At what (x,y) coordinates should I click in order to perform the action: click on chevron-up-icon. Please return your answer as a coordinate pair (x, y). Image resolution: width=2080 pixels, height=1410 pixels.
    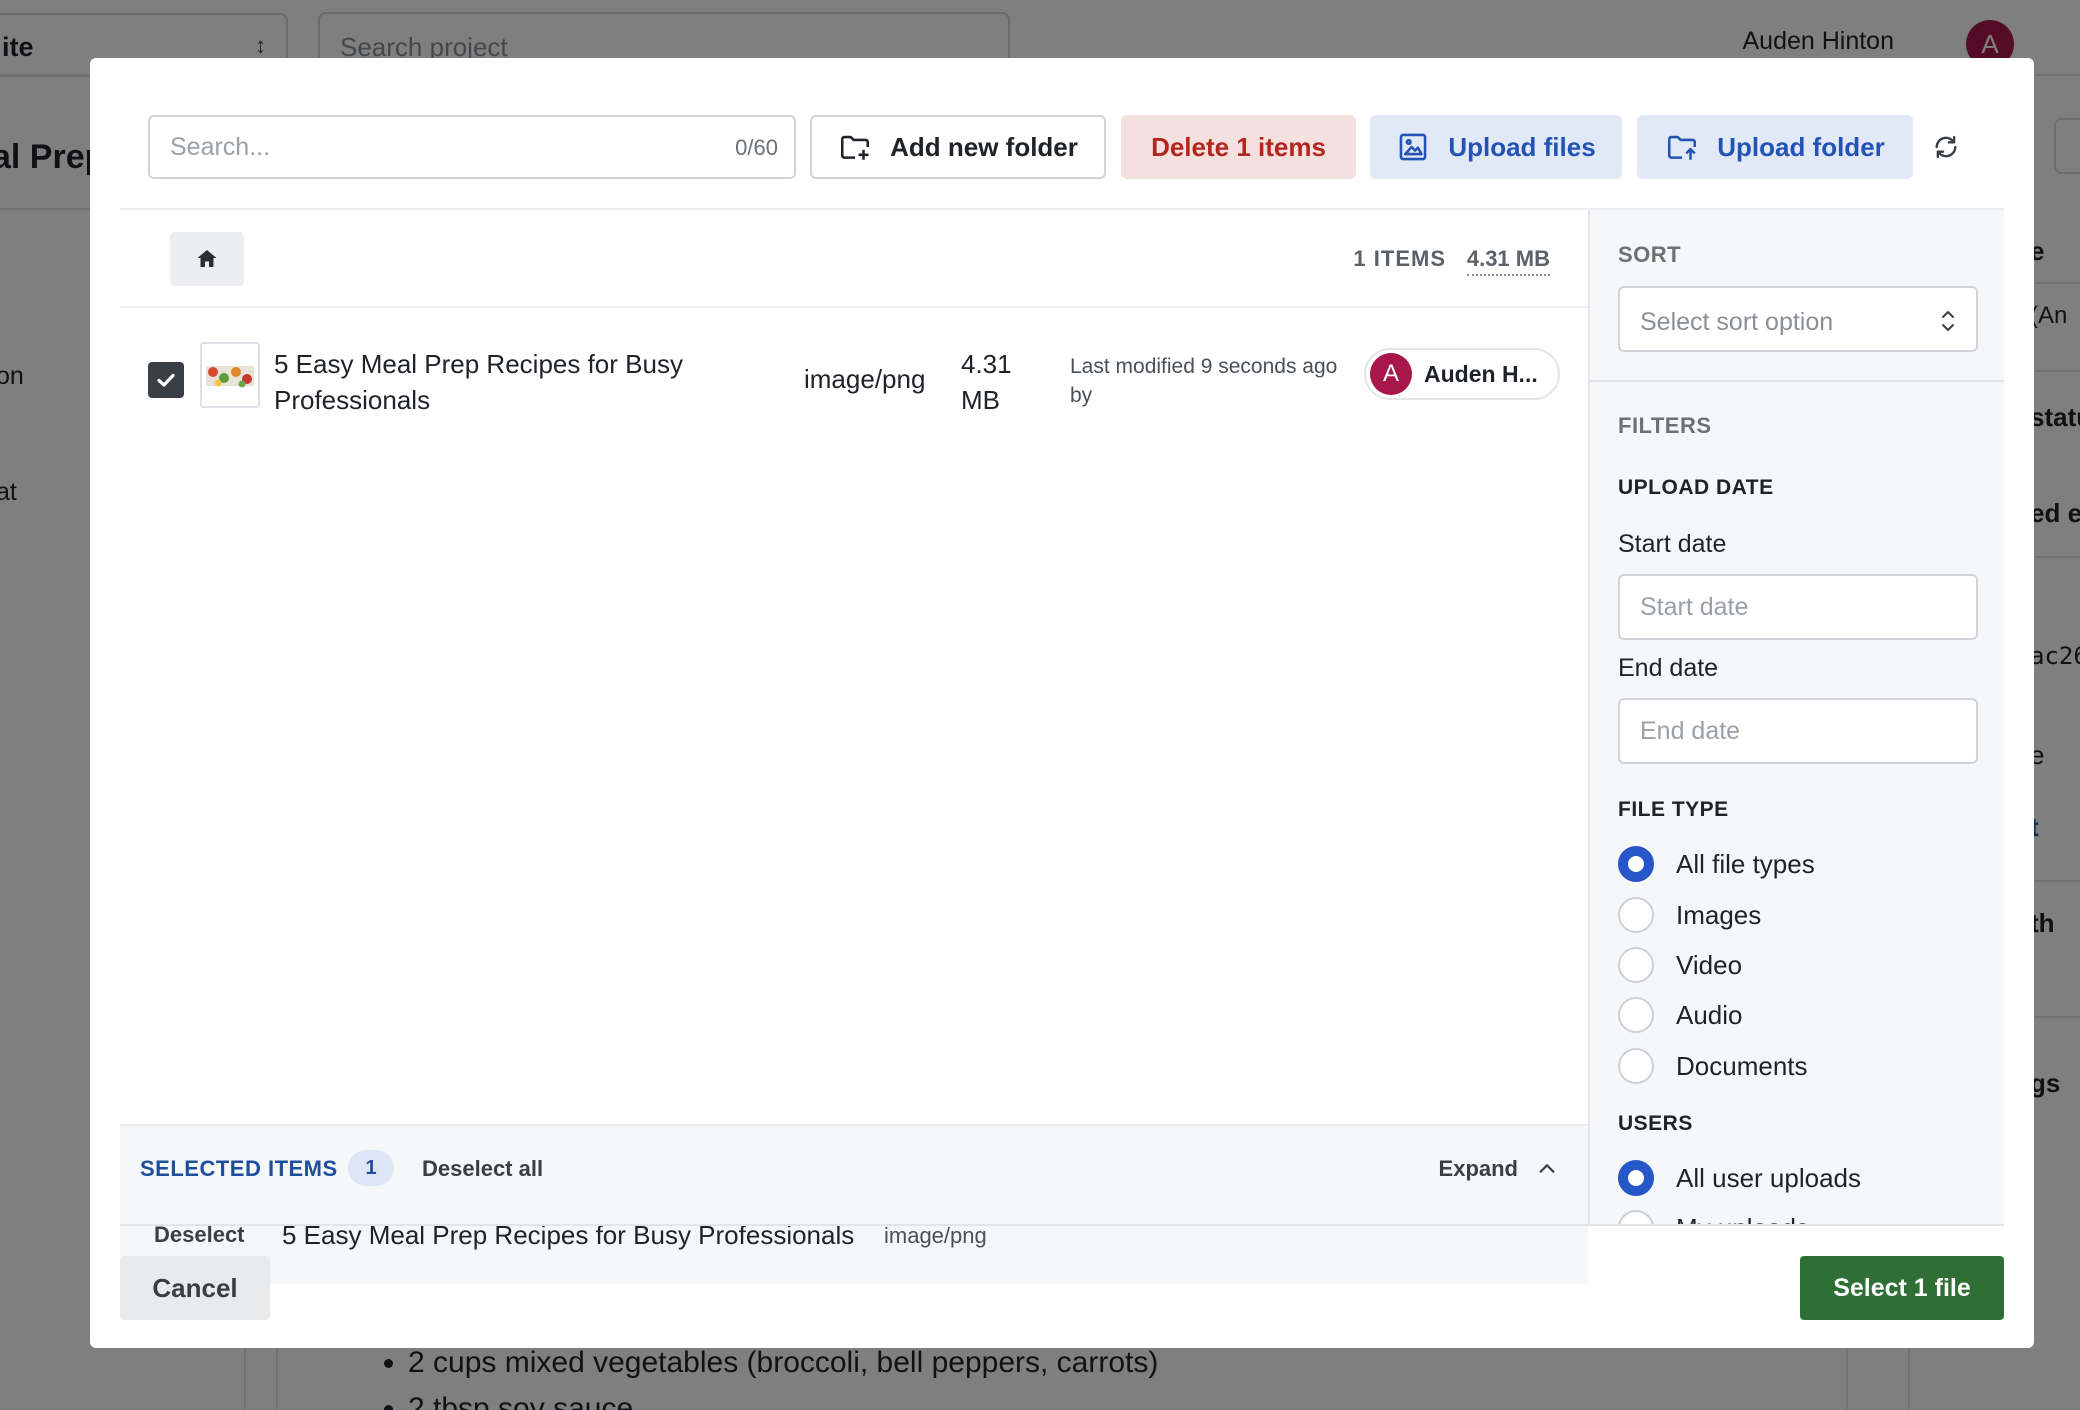
    Looking at the image, I should click on (1547, 1168).